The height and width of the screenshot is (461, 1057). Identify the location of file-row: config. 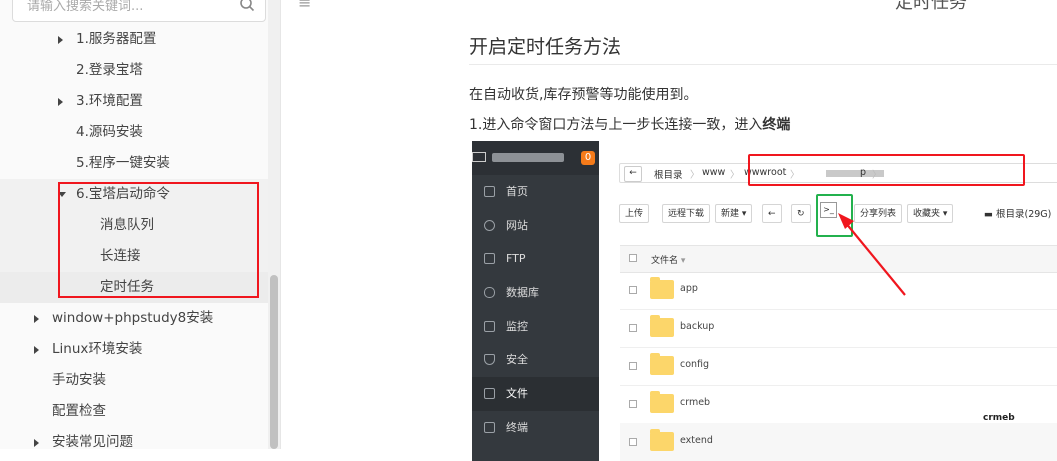
(838, 366).